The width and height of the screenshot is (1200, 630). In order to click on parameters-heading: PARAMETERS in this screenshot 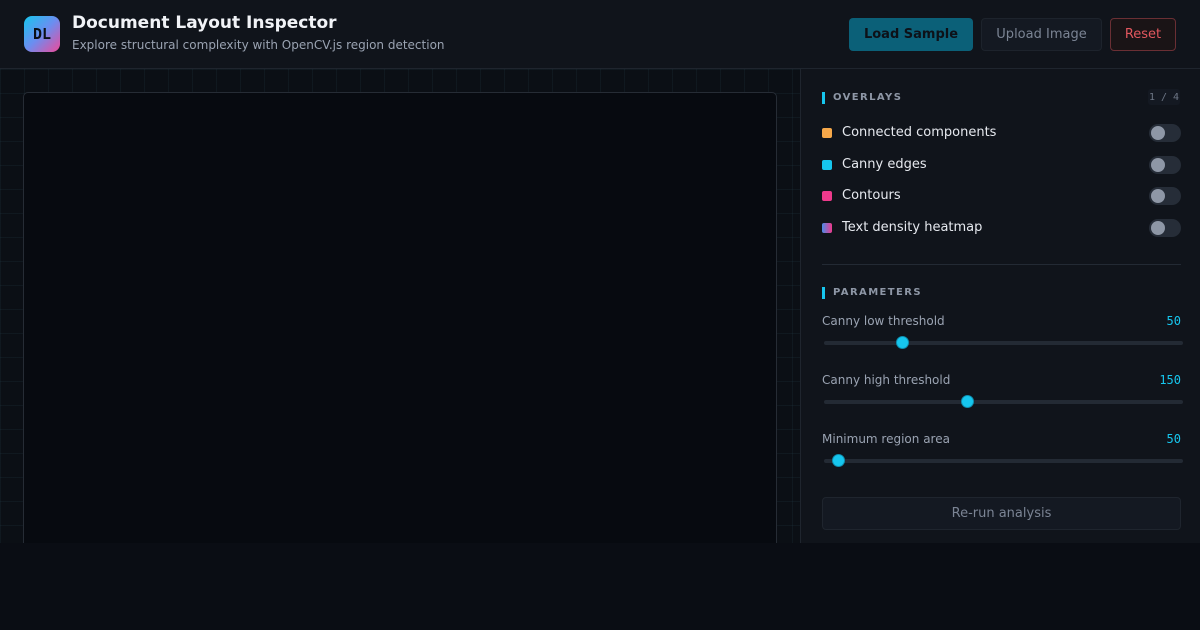, I will do `click(872, 293)`.